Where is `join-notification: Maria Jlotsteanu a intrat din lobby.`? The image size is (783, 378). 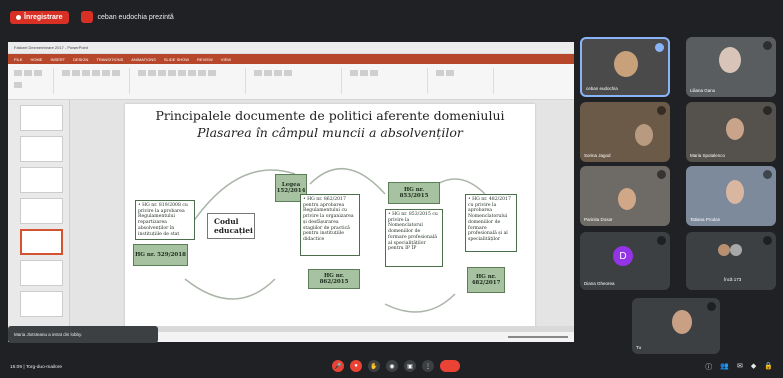 join-notification: Maria Jlotsteanu a intrat din lobby. is located at coordinates (83, 334).